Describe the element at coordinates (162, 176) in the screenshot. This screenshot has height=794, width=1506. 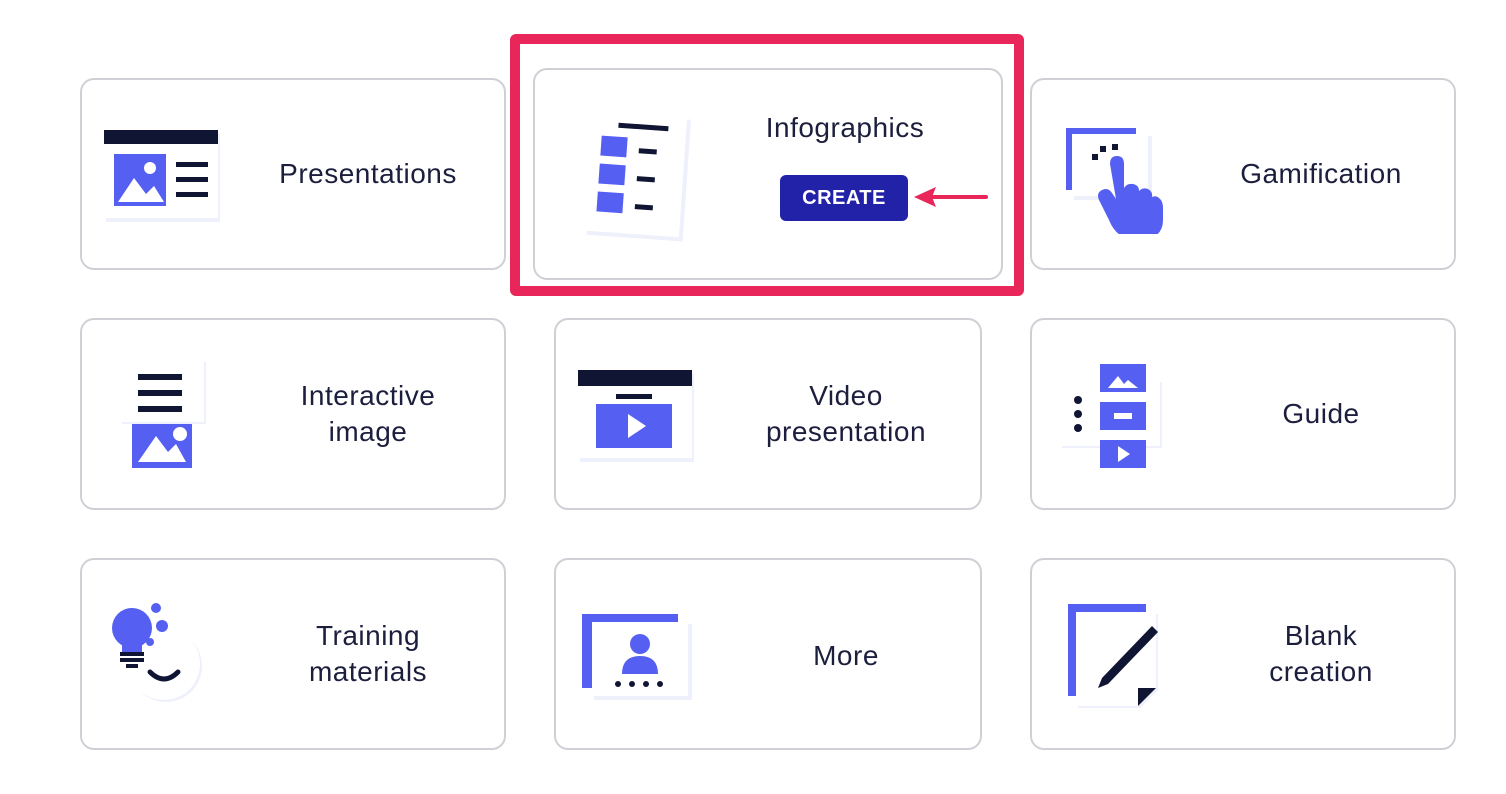
I see `presentation-icon` at that location.